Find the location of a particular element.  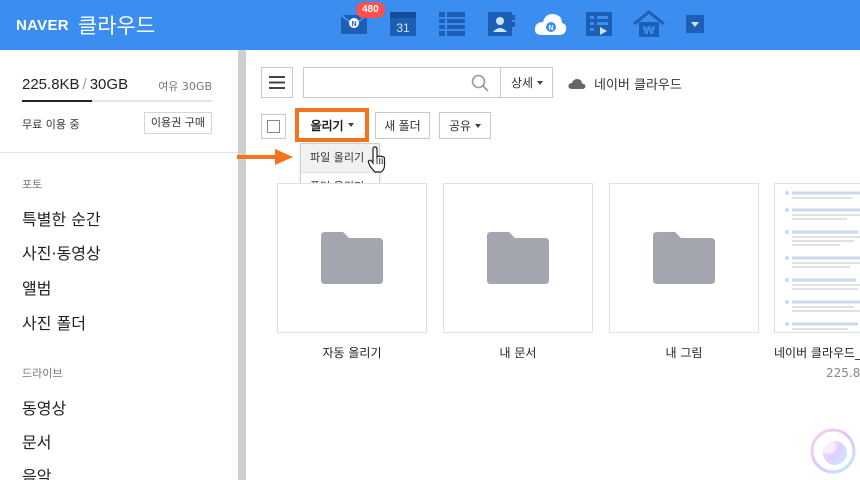

search-input is located at coordinates (384, 82).